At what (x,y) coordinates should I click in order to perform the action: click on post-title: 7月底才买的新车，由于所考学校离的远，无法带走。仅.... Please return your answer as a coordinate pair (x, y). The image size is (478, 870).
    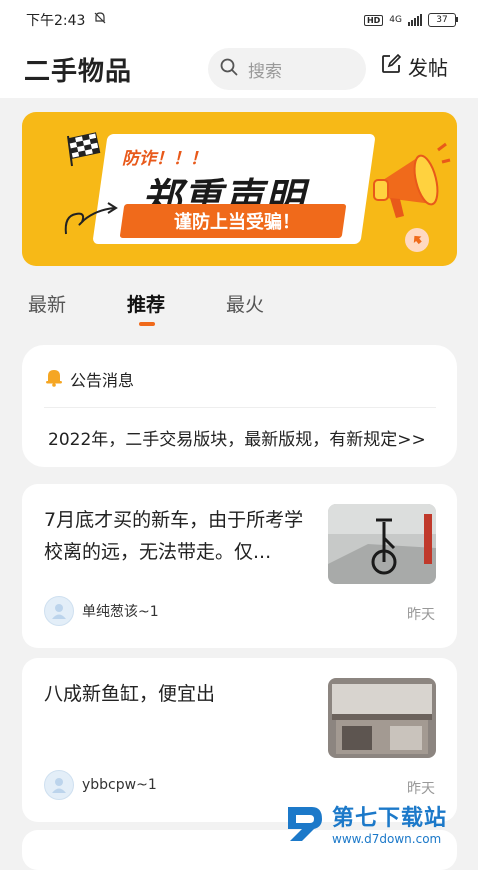
    Looking at the image, I should click on (174, 536).